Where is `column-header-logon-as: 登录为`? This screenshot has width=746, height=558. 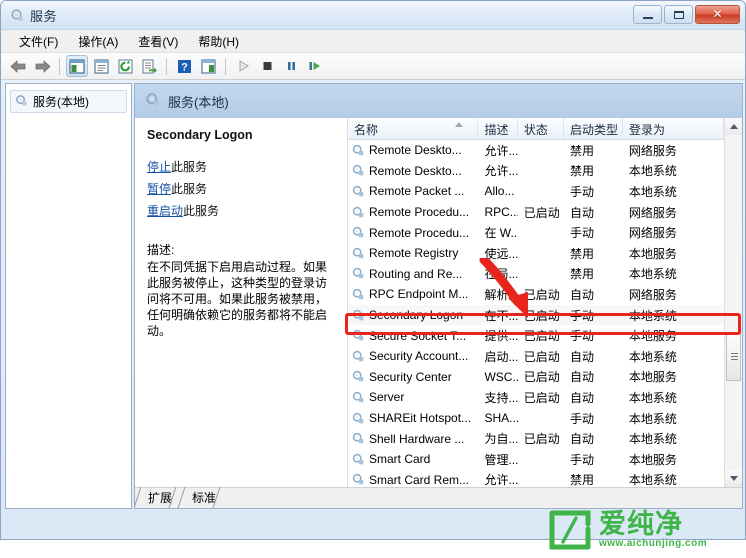
column-header-logon-as: 登录为 is located at coordinates (674, 128).